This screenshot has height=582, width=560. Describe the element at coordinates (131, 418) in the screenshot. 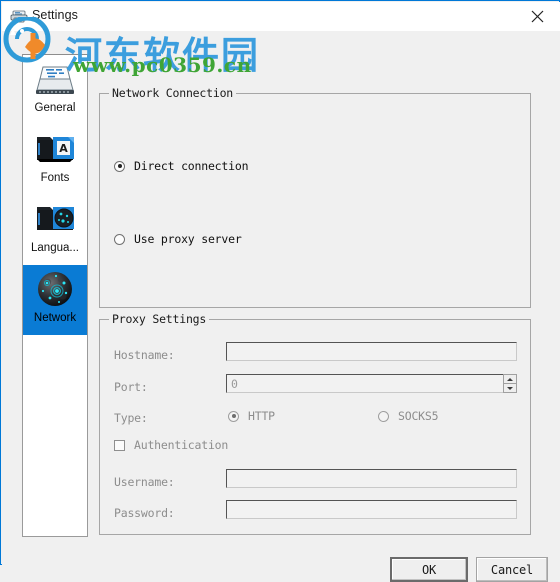

I see `type-label: Type:` at that location.